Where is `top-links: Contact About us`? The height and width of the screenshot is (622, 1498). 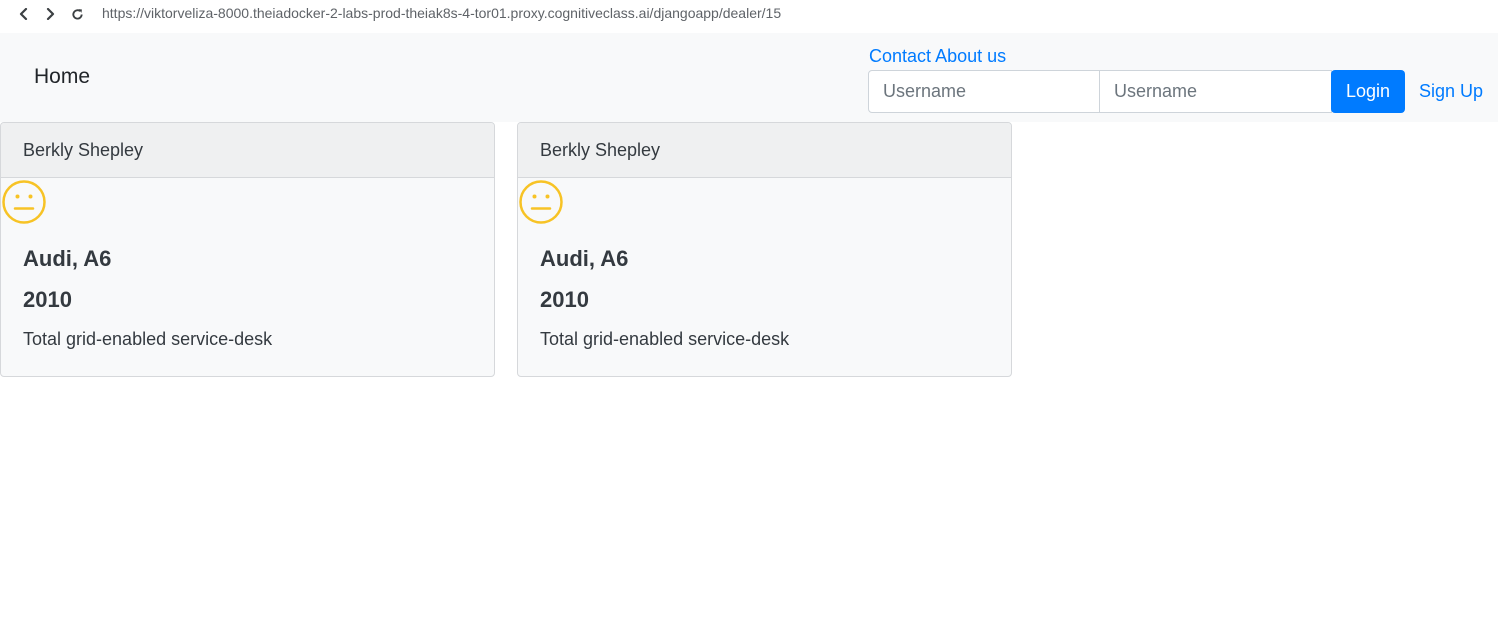
top-links: Contact About us is located at coordinates (937, 56).